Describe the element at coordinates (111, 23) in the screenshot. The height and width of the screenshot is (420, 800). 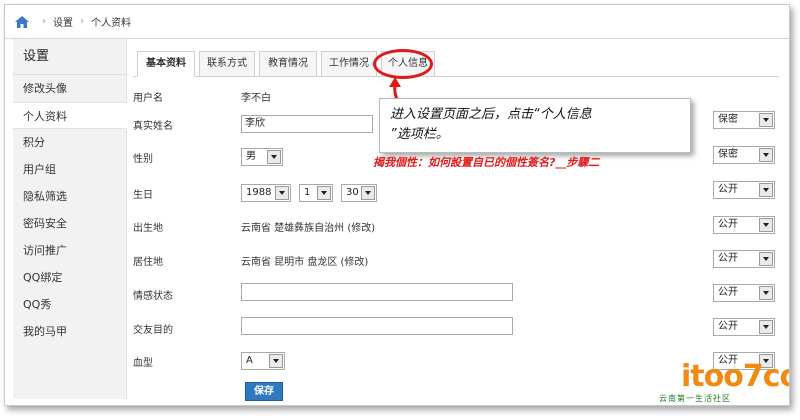
I see `breadcrumb-item-profile: 个人资料` at that location.